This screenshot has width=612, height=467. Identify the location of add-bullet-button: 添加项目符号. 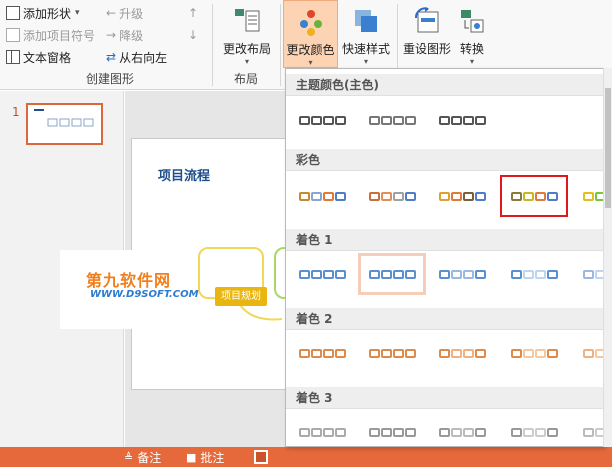
(50, 35).